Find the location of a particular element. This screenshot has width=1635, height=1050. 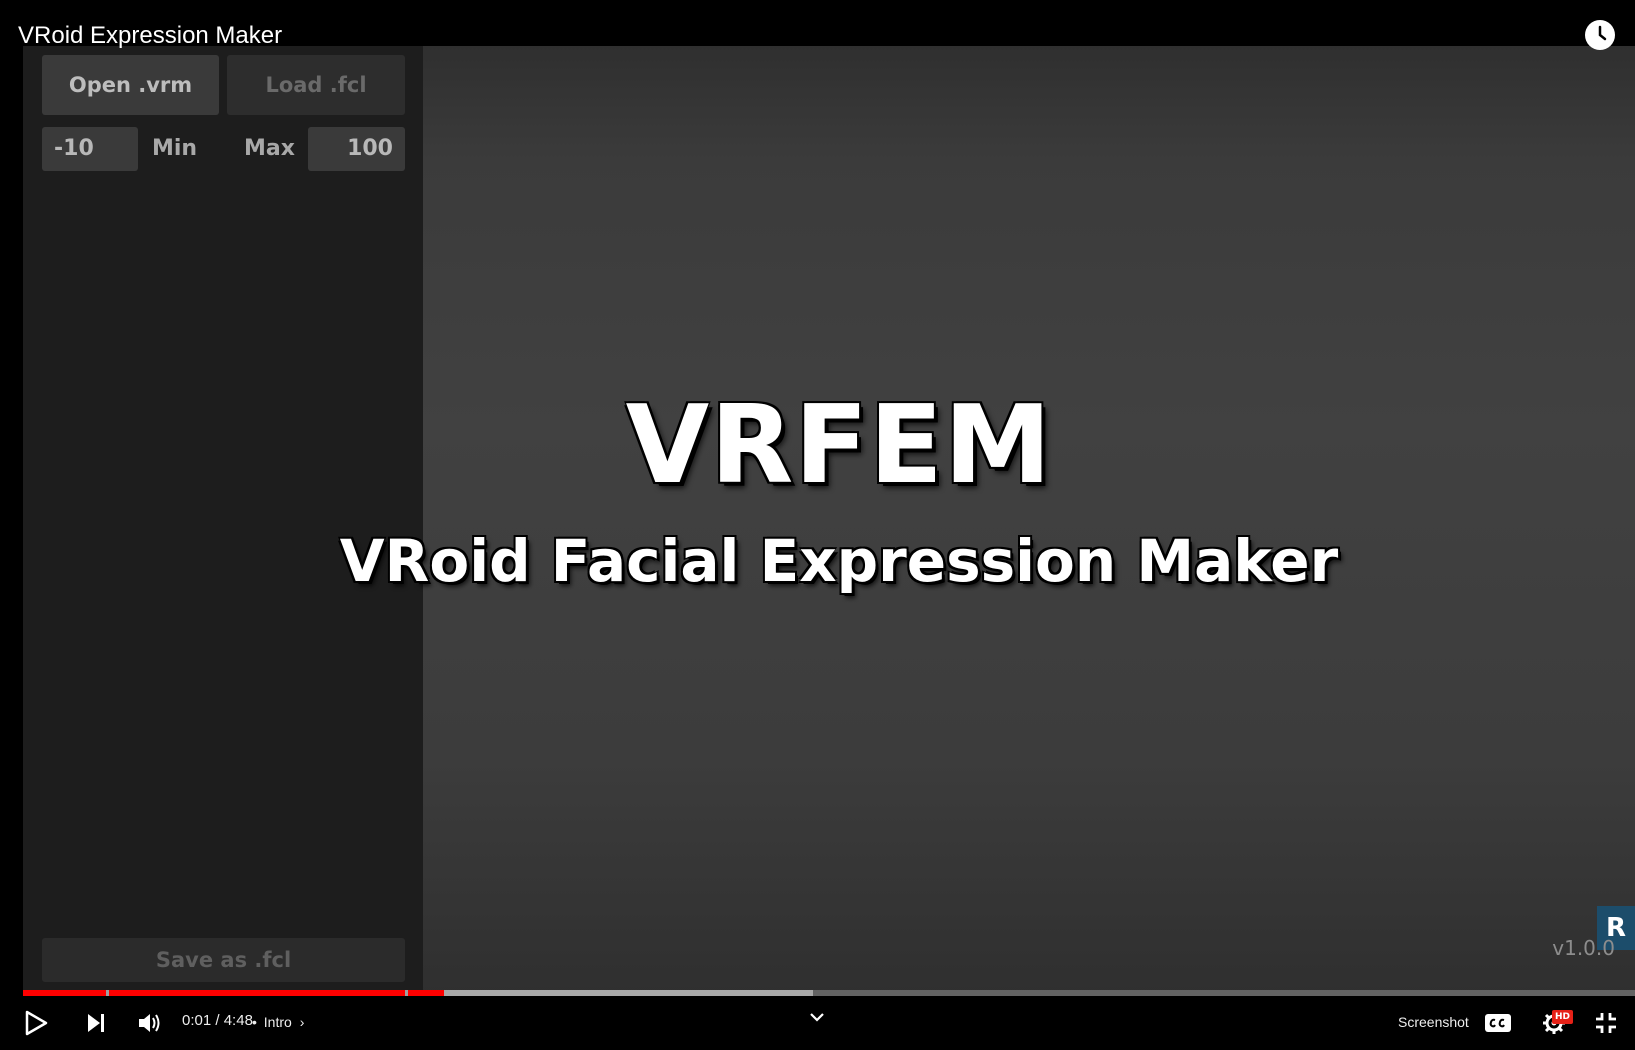

controls-bar: 0:01 / 4:48 • Intro › Screenshot HD is located at coordinates (817, 1023).